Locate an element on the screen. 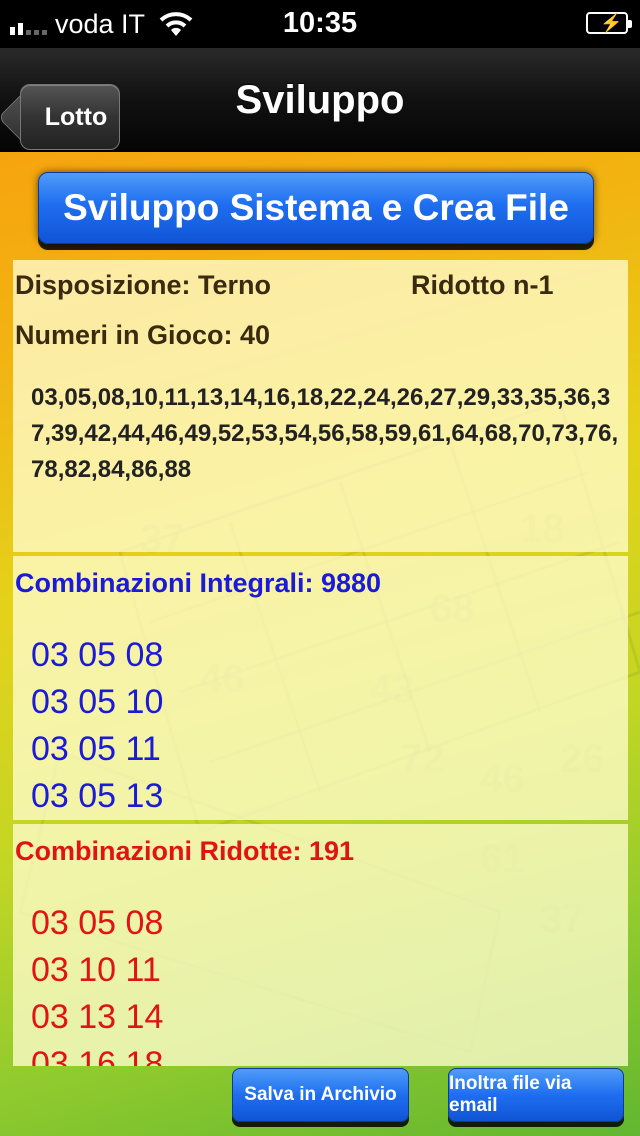  disposition-label: Disposizione: Terno is located at coordinates (143, 285).